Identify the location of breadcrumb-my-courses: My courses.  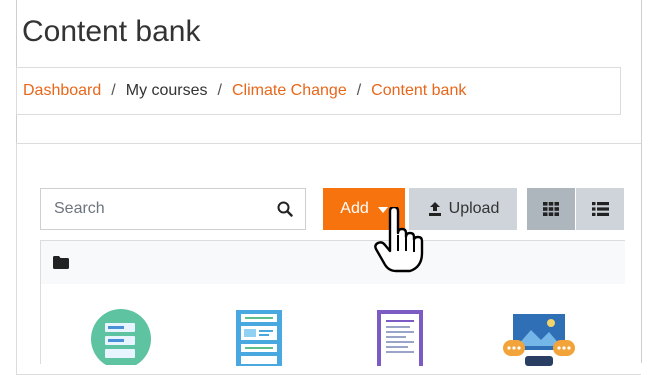
(167, 91).